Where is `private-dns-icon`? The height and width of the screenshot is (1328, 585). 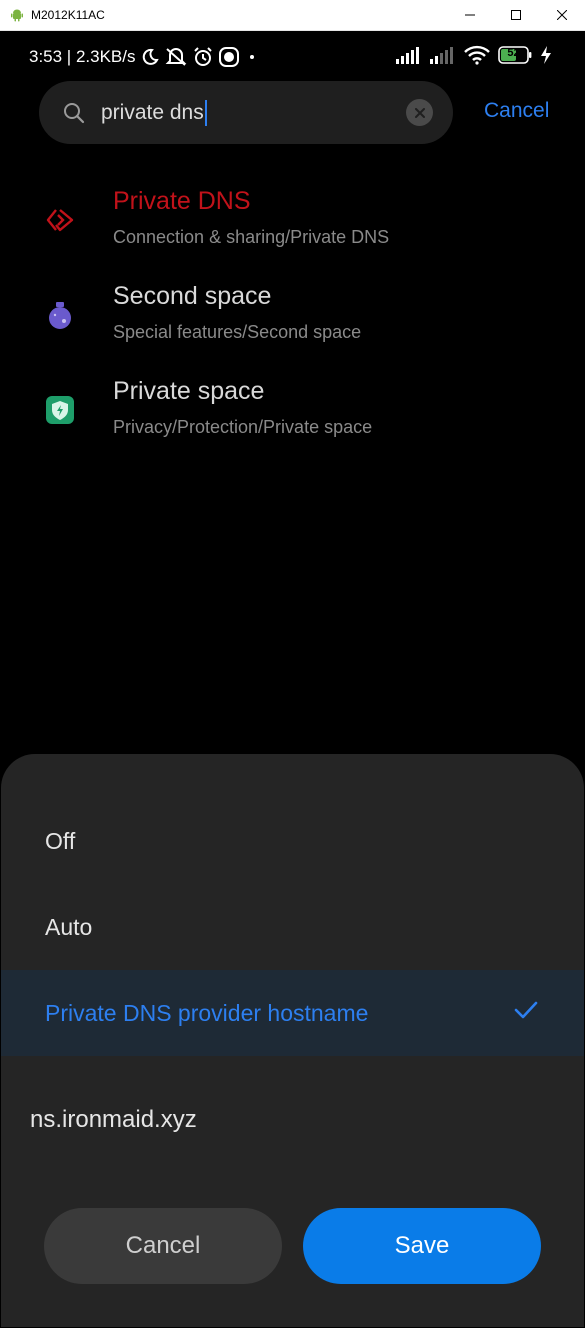 private-dns-icon is located at coordinates (60, 220).